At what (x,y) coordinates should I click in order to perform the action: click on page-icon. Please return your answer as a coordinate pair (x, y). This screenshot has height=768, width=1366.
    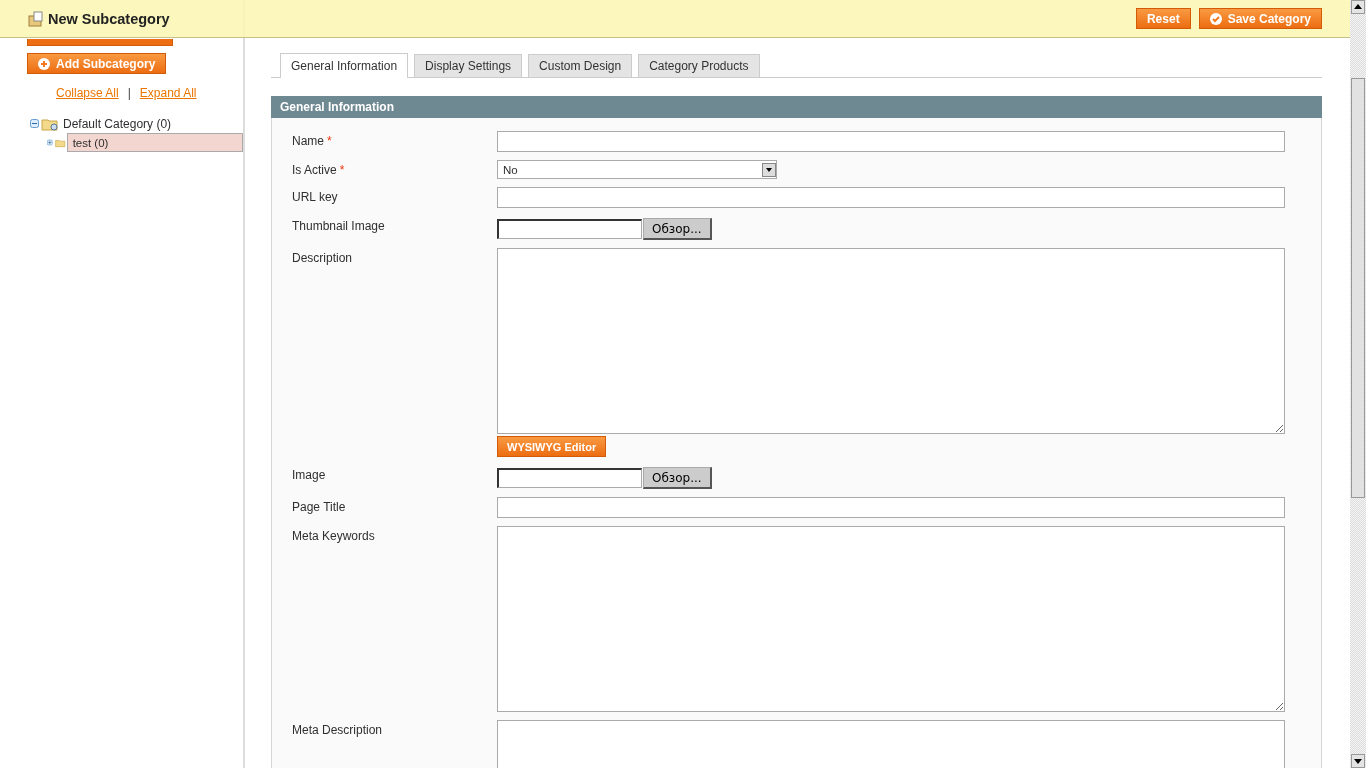
    Looking at the image, I should click on (36, 18).